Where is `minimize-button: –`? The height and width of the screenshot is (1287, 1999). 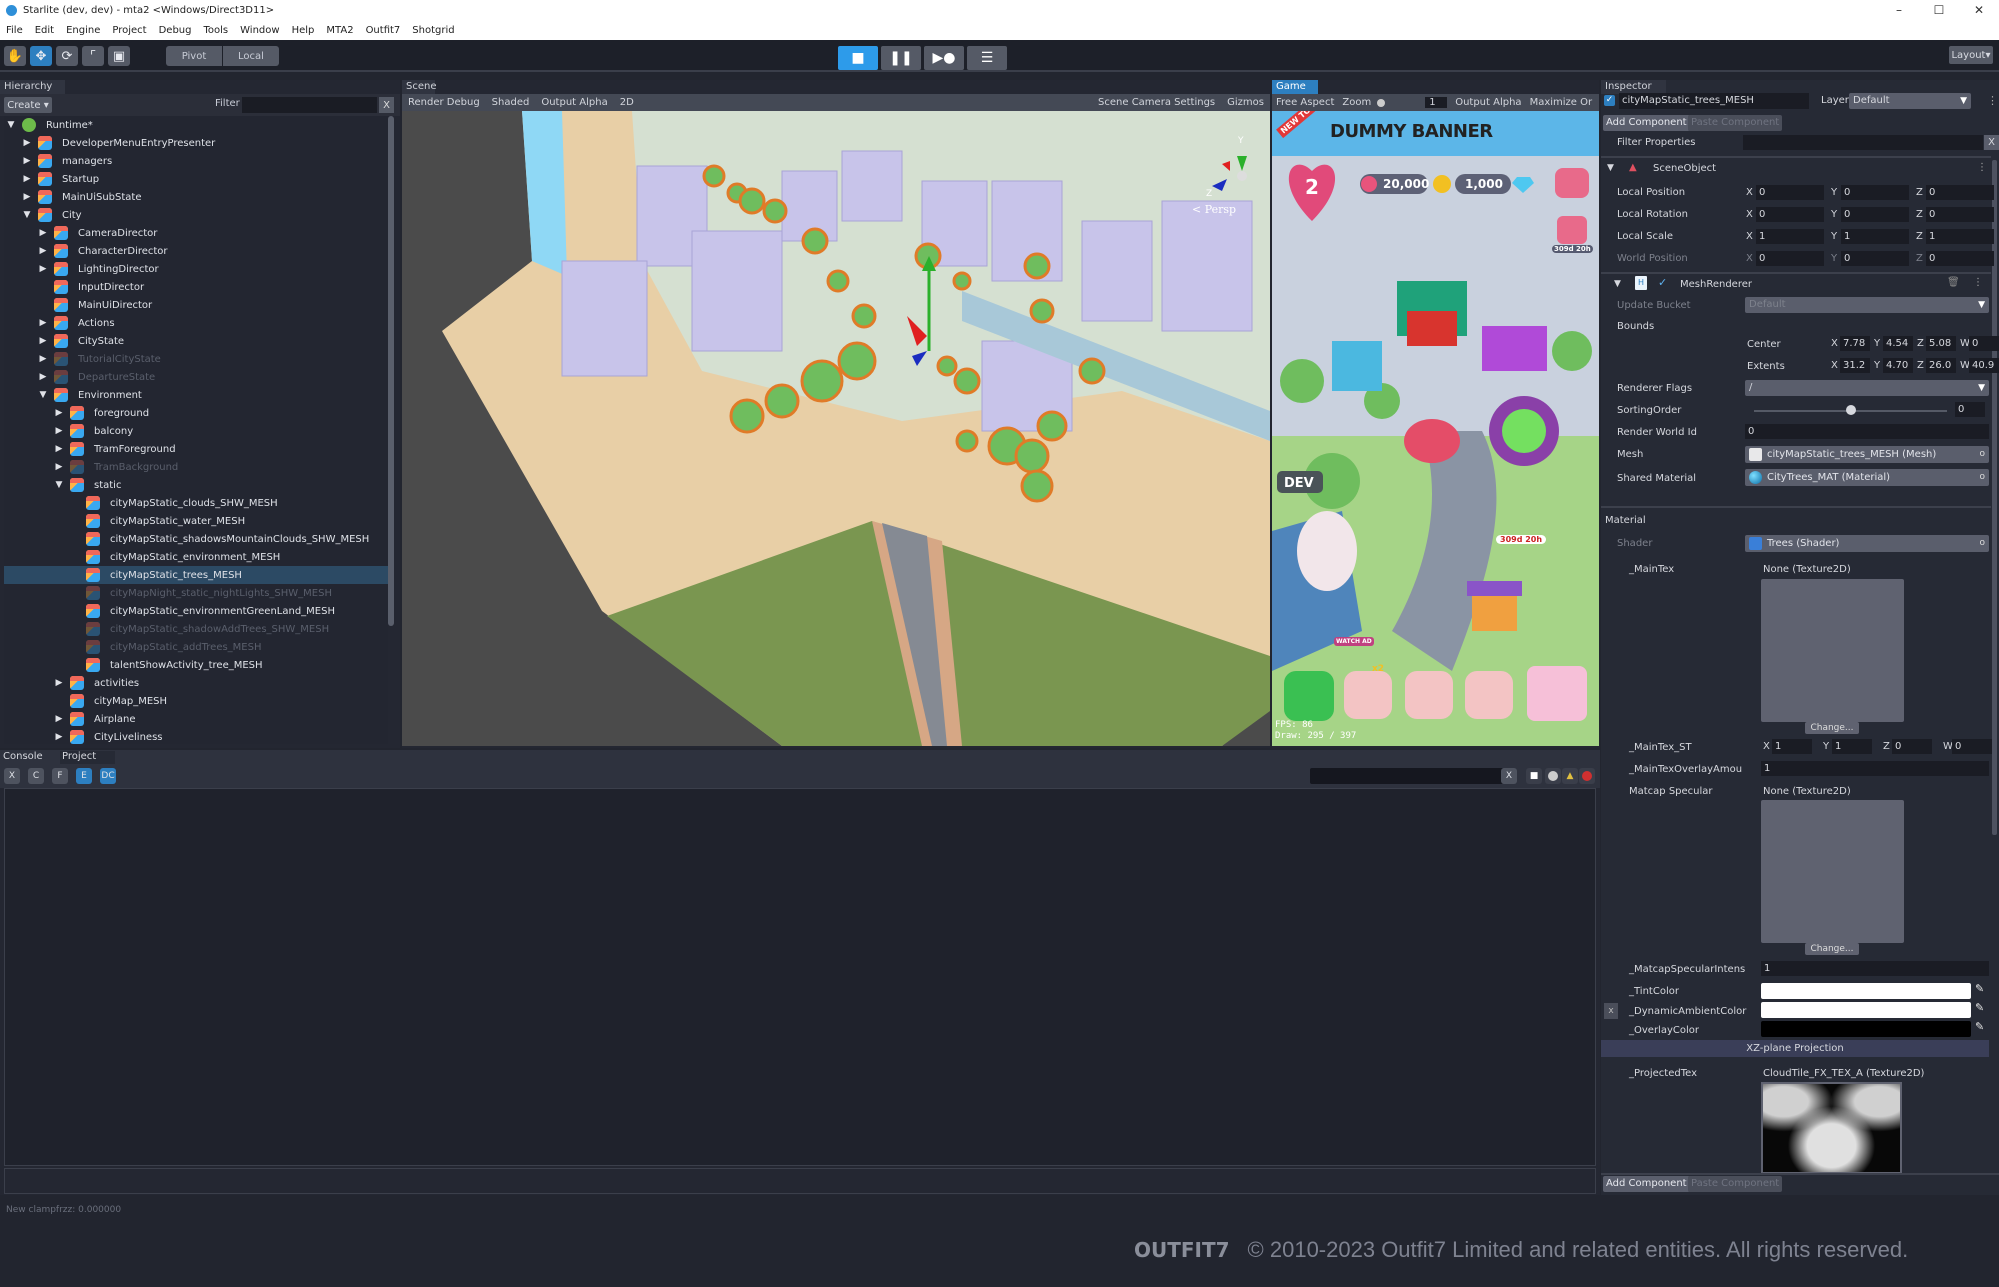
minimize-button: – is located at coordinates (1899, 10).